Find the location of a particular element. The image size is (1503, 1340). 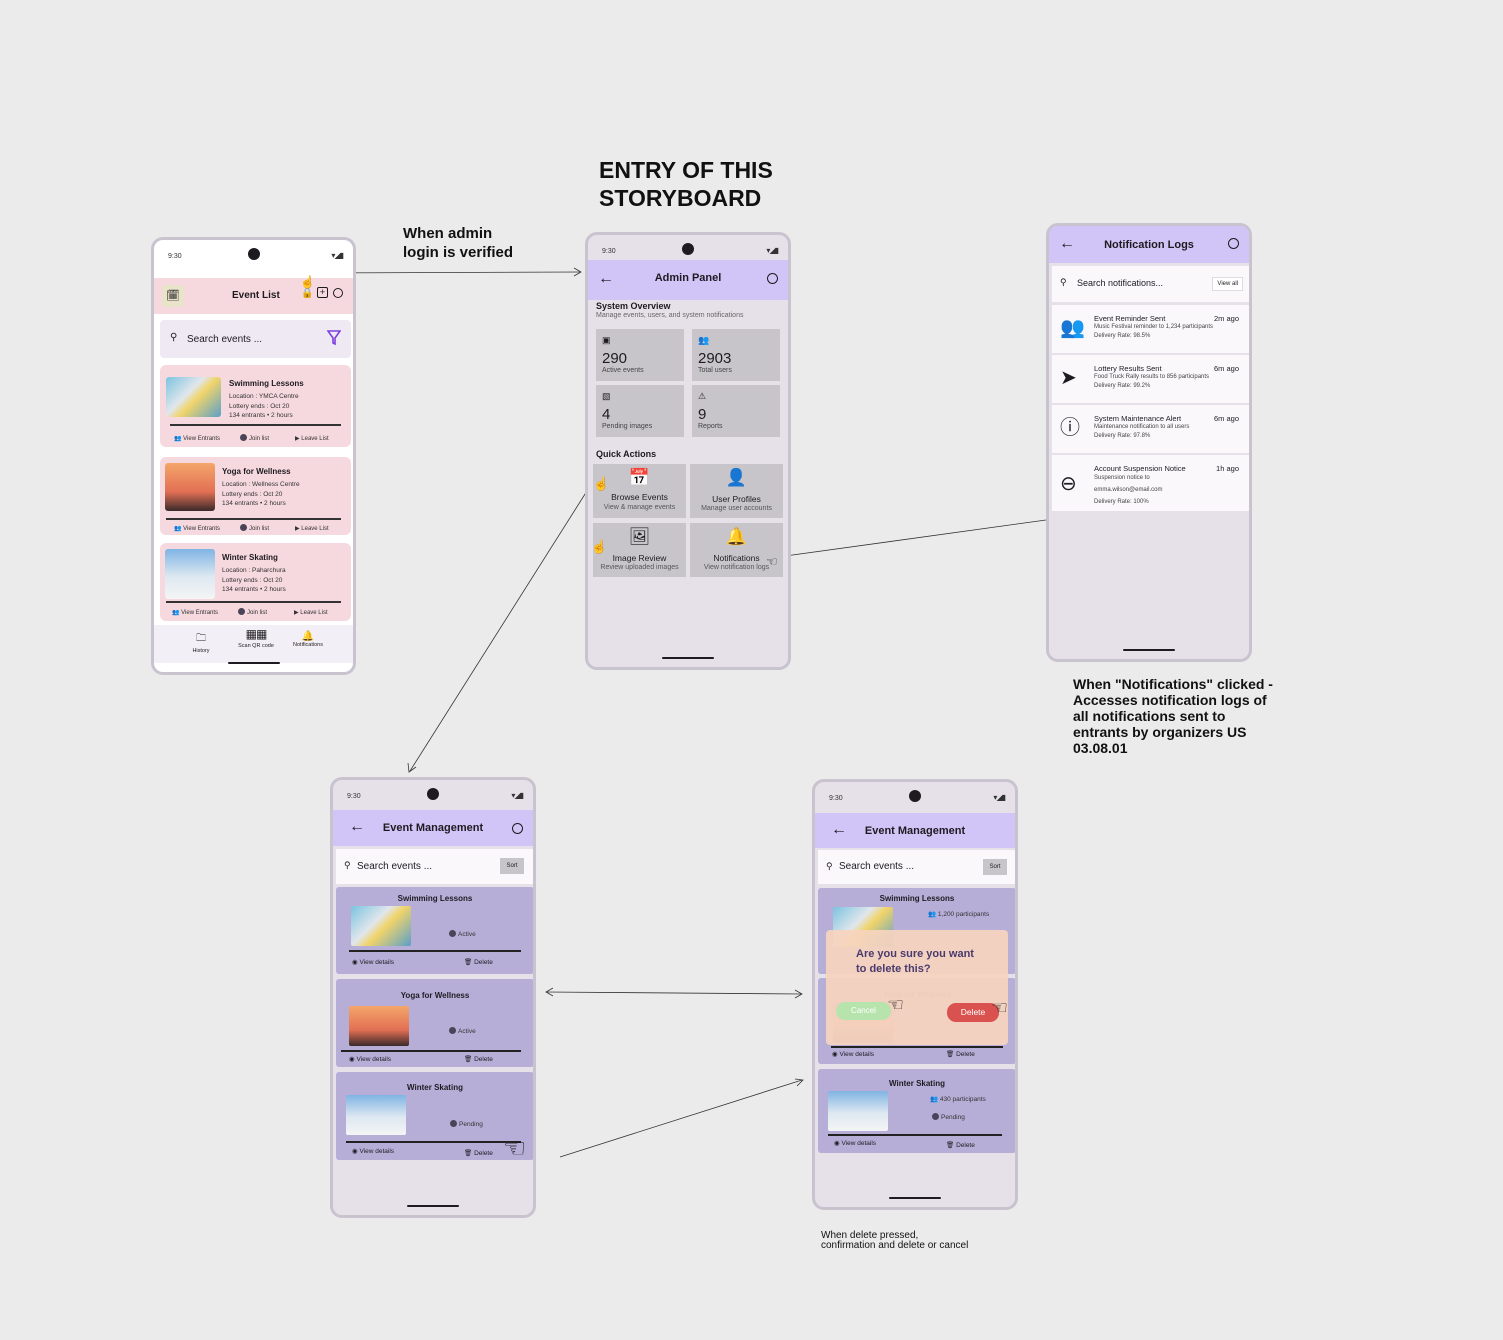

users-icon: 👥 is located at coordinates (704, 340).